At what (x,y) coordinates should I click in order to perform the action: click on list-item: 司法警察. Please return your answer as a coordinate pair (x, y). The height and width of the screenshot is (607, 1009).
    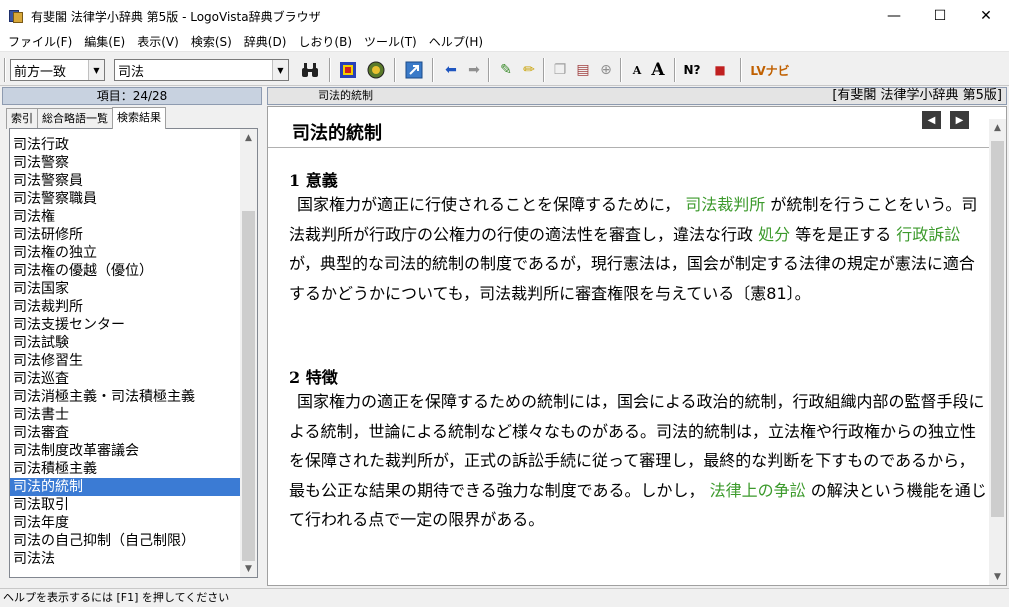
    Looking at the image, I should click on (125, 163).